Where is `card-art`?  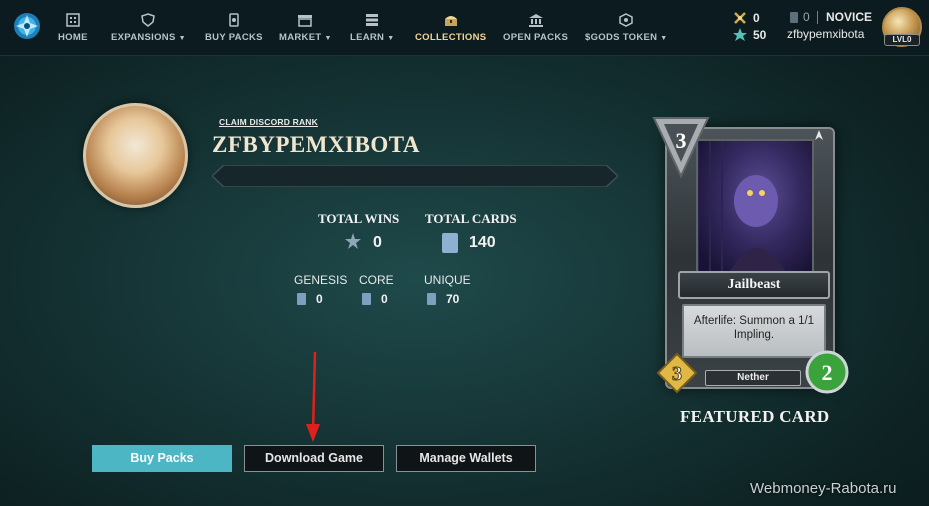
card-art is located at coordinates (755, 208).